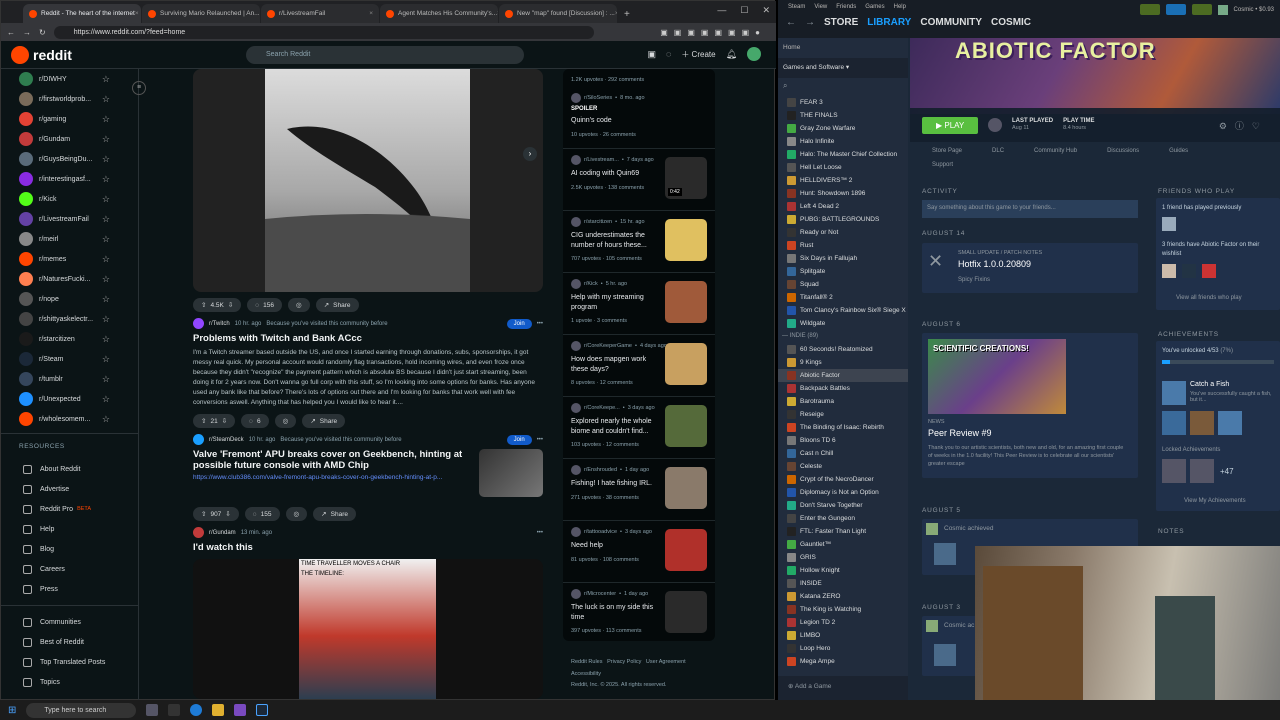  Describe the element at coordinates (511, 473) in the screenshot. I see `link-thumbnail` at that location.